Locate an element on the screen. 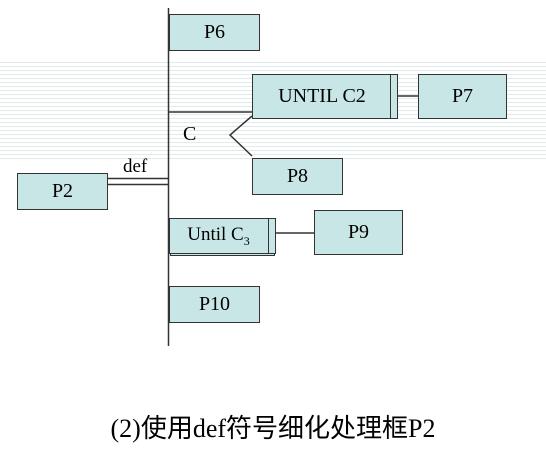  process-box-p2: P2 is located at coordinates (62, 191).